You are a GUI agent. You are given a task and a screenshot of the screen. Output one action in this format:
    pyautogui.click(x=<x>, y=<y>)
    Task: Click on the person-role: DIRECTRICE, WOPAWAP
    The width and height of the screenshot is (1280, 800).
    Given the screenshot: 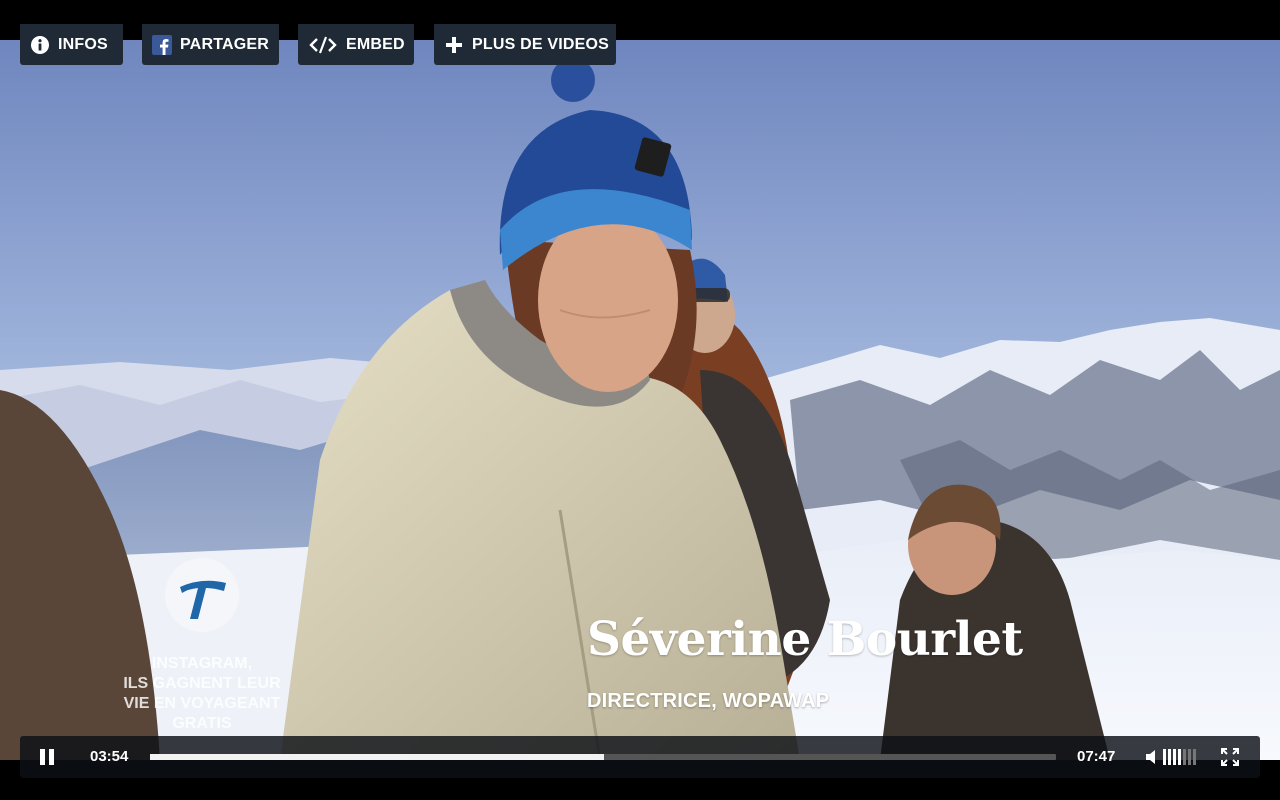 What is the action you would take?
    pyautogui.click(x=708, y=701)
    